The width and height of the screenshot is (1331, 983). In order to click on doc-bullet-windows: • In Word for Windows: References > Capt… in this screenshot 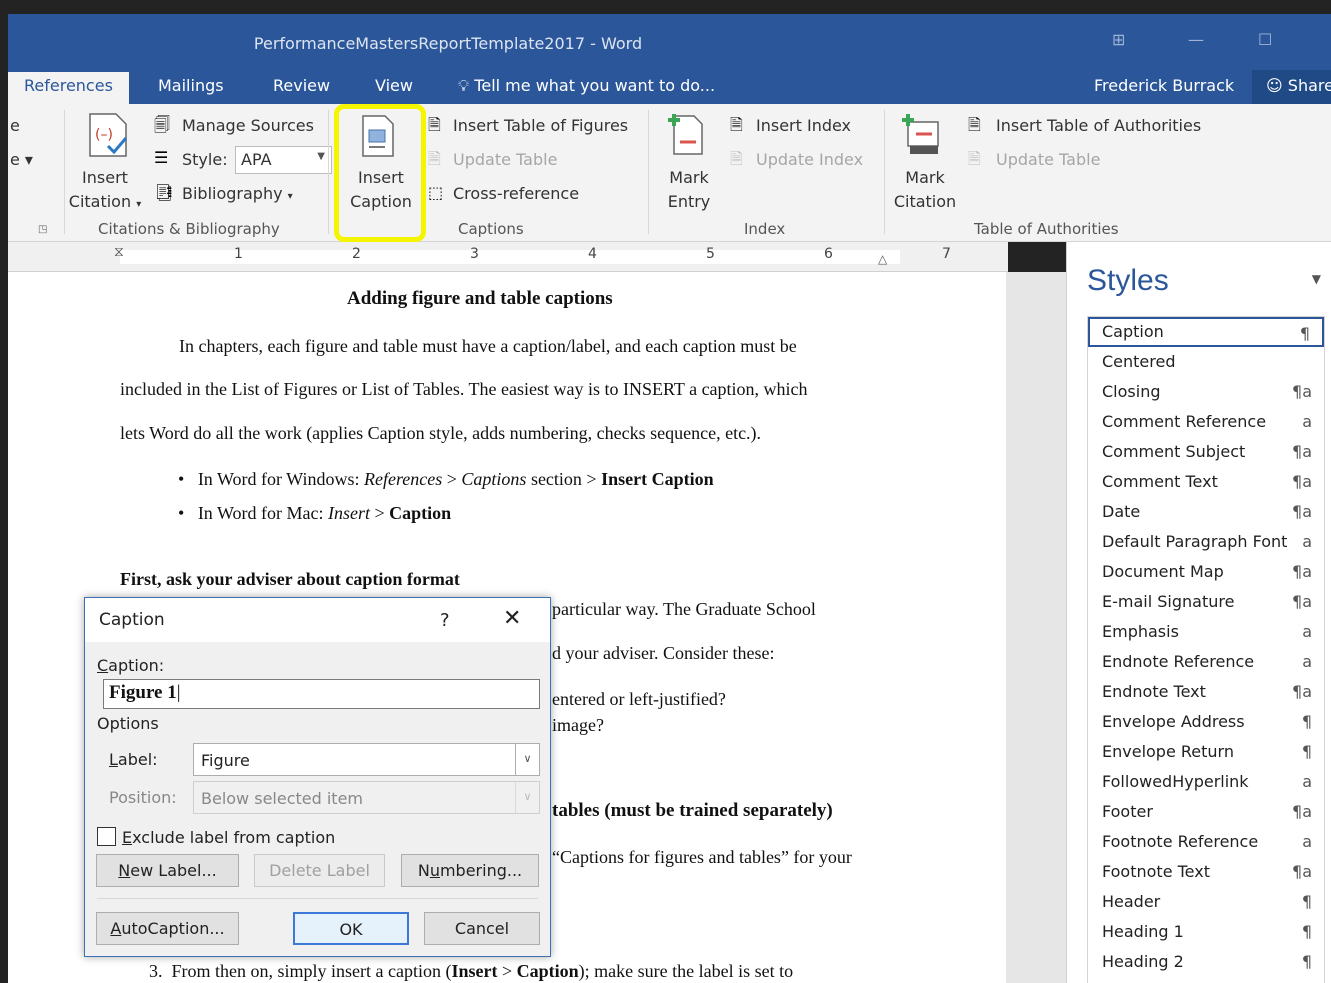, I will do `click(446, 479)`.